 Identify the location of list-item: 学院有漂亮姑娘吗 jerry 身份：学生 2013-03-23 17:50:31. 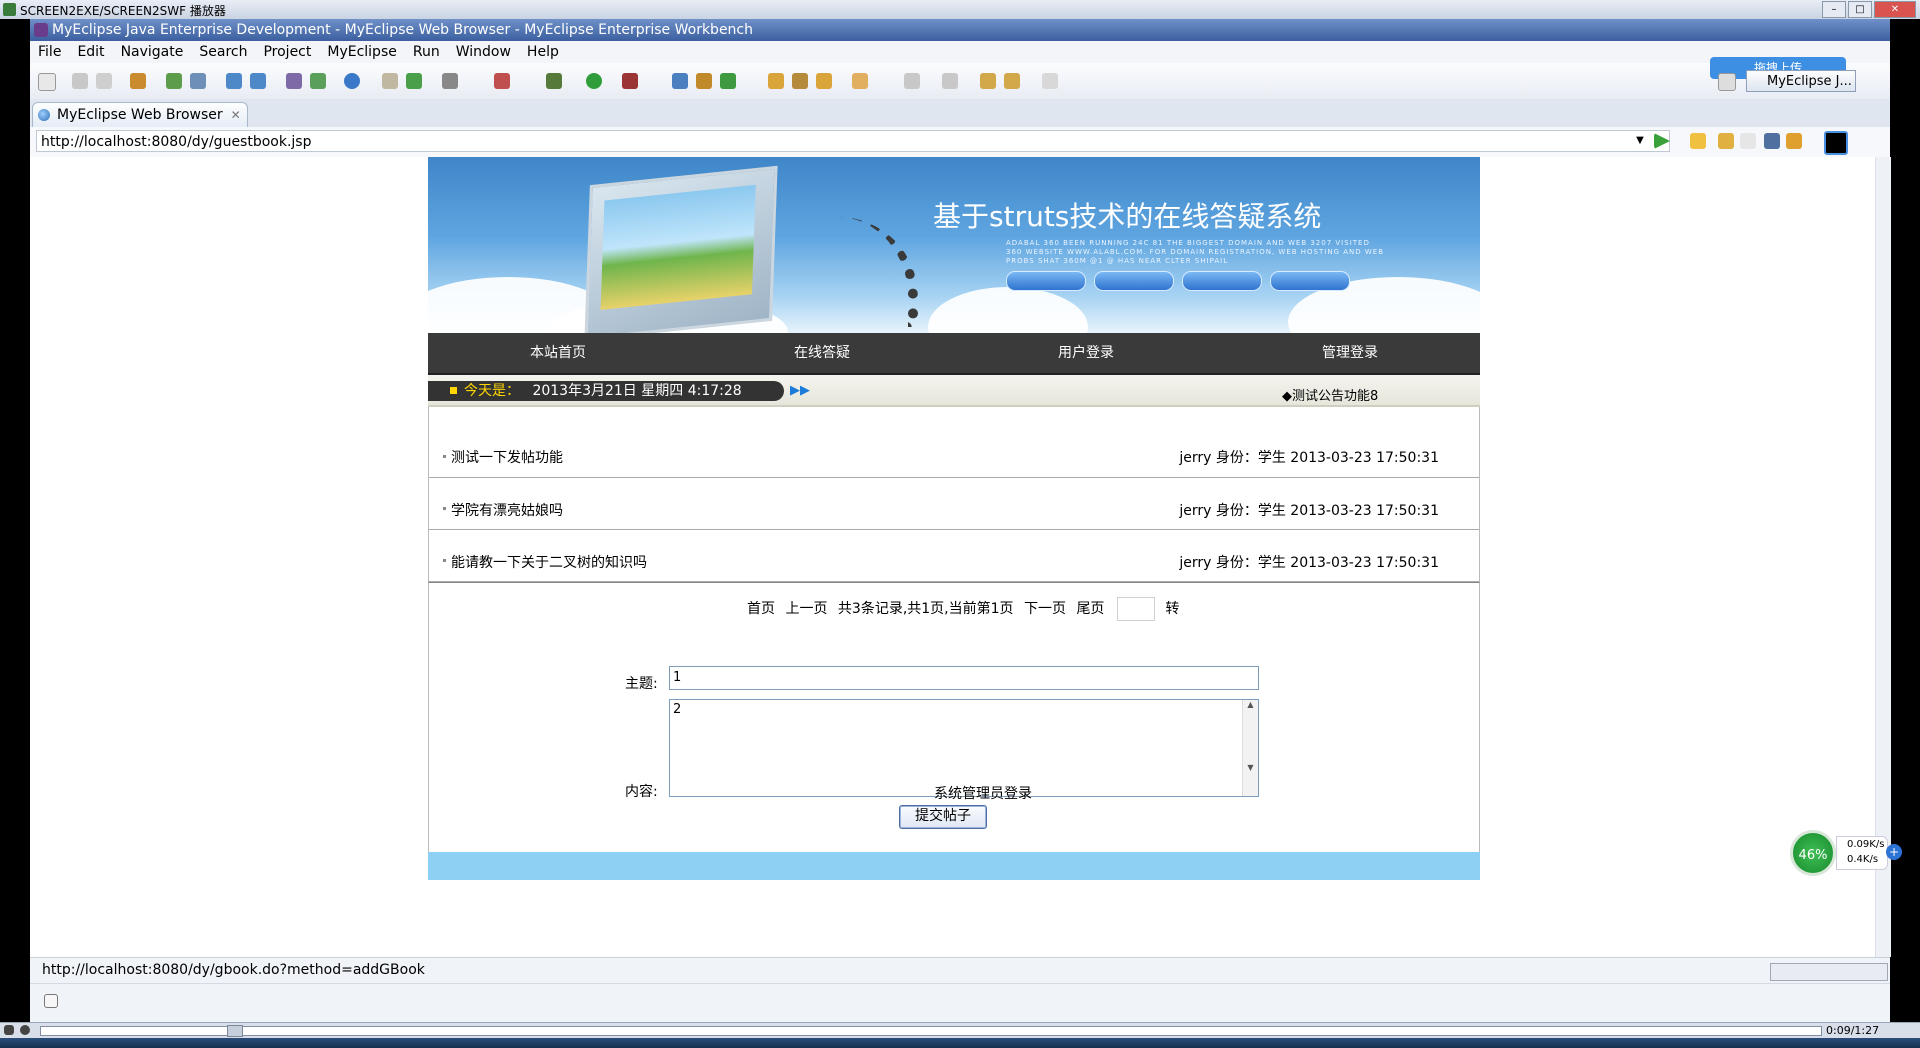
(954, 504).